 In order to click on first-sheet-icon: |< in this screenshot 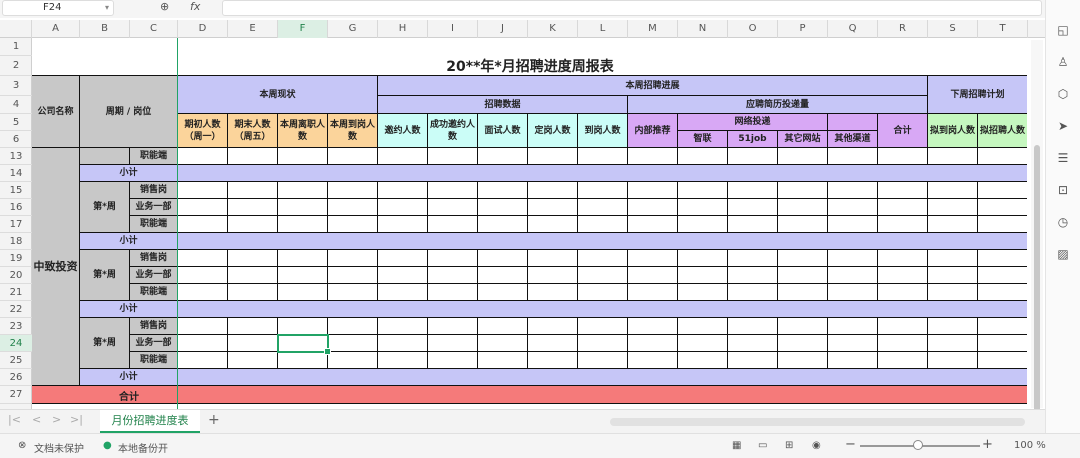, I will do `click(14, 419)`.